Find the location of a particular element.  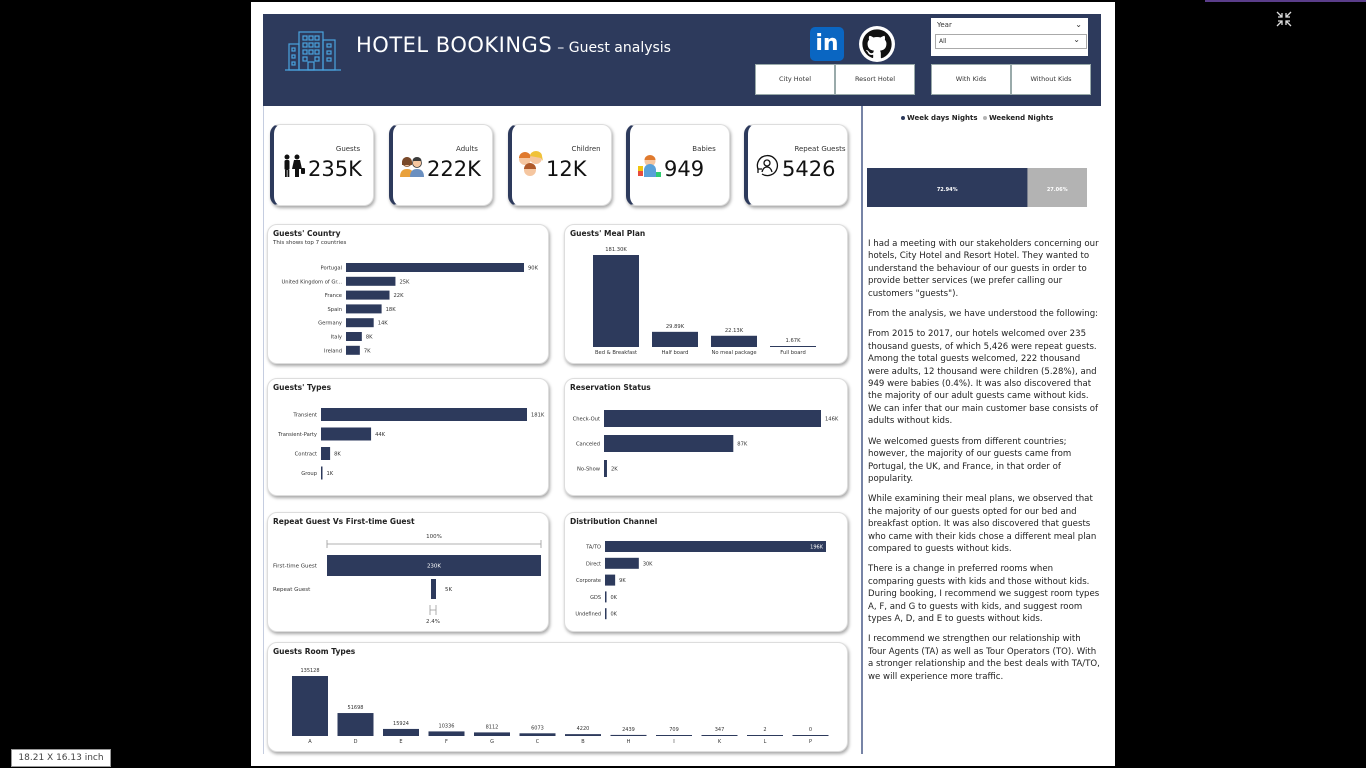

percent-label: 100% is located at coordinates (434, 537).